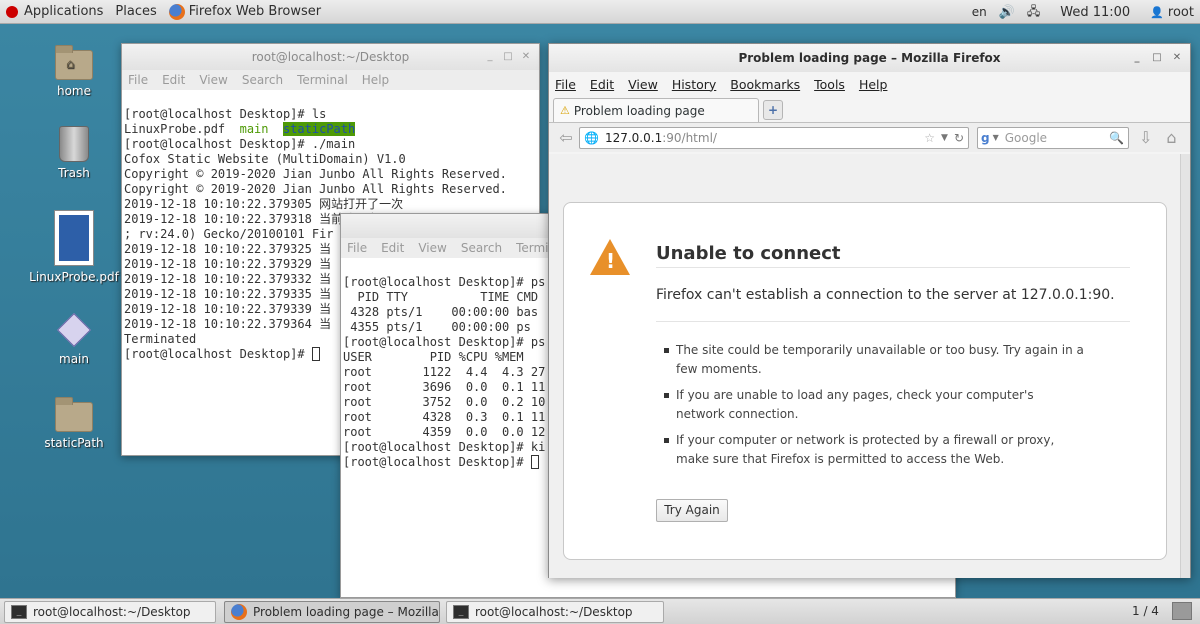 The image size is (1200, 624). I want to click on search-icon: 🔍, so click(1116, 138).